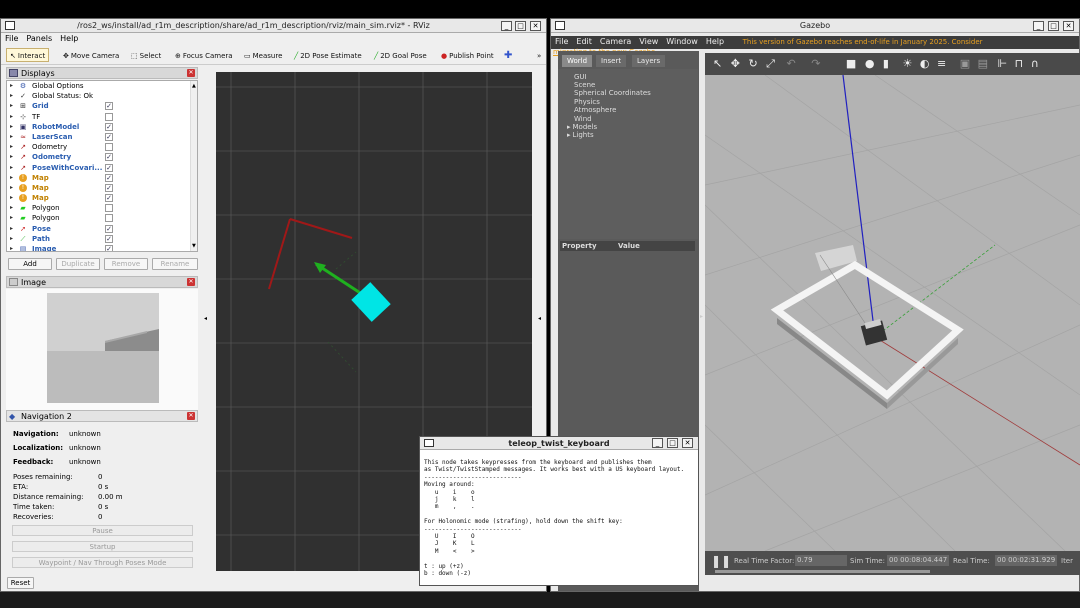 The width and height of the screenshot is (1080, 608). What do you see at coordinates (582, 127) in the screenshot?
I see `world-item-models: ▸ Models` at bounding box center [582, 127].